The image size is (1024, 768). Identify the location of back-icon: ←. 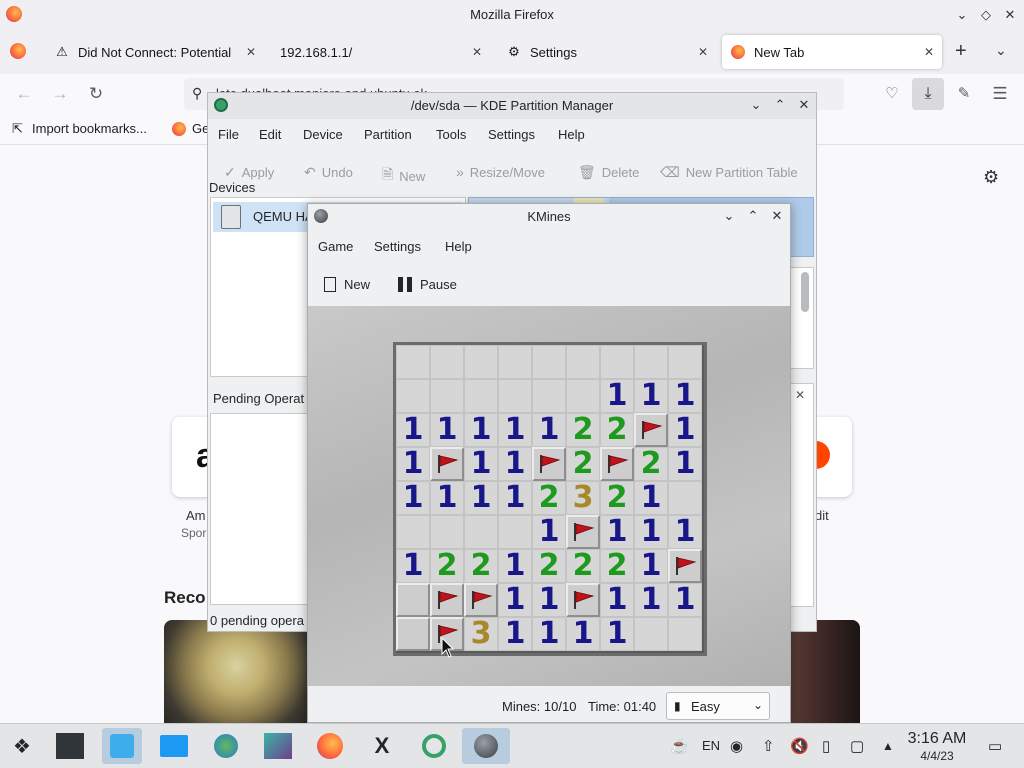
(24, 94).